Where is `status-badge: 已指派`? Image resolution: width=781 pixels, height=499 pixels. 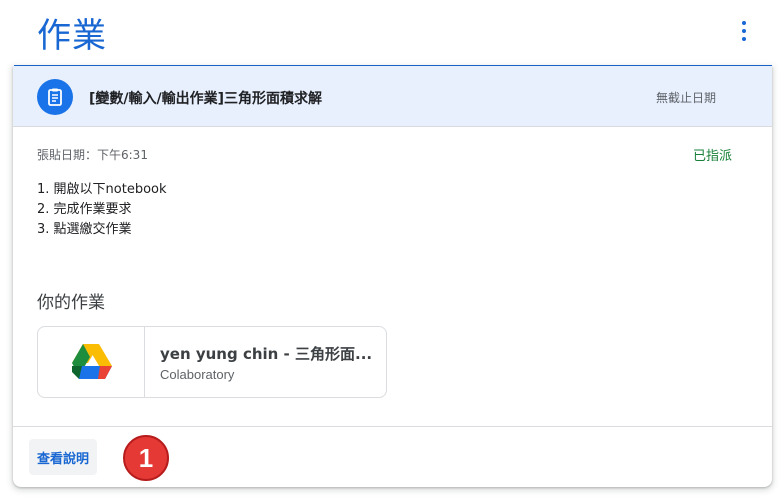
status-badge: 已指派 is located at coordinates (712, 156).